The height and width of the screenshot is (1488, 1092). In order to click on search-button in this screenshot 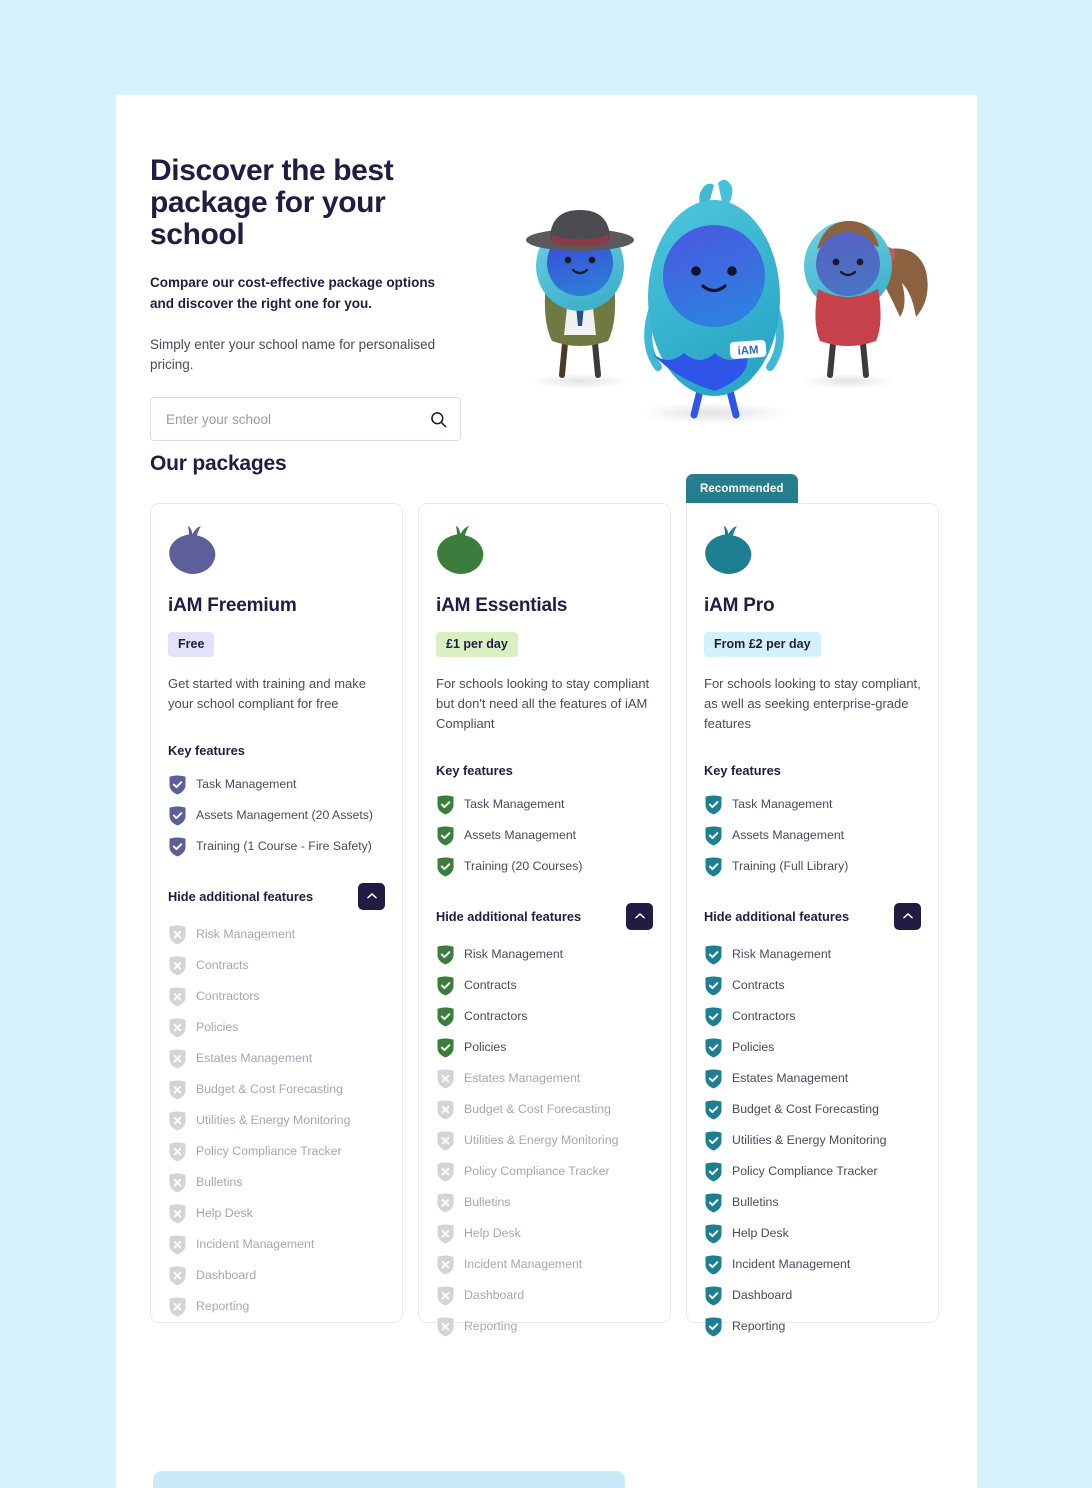, I will do `click(438, 419)`.